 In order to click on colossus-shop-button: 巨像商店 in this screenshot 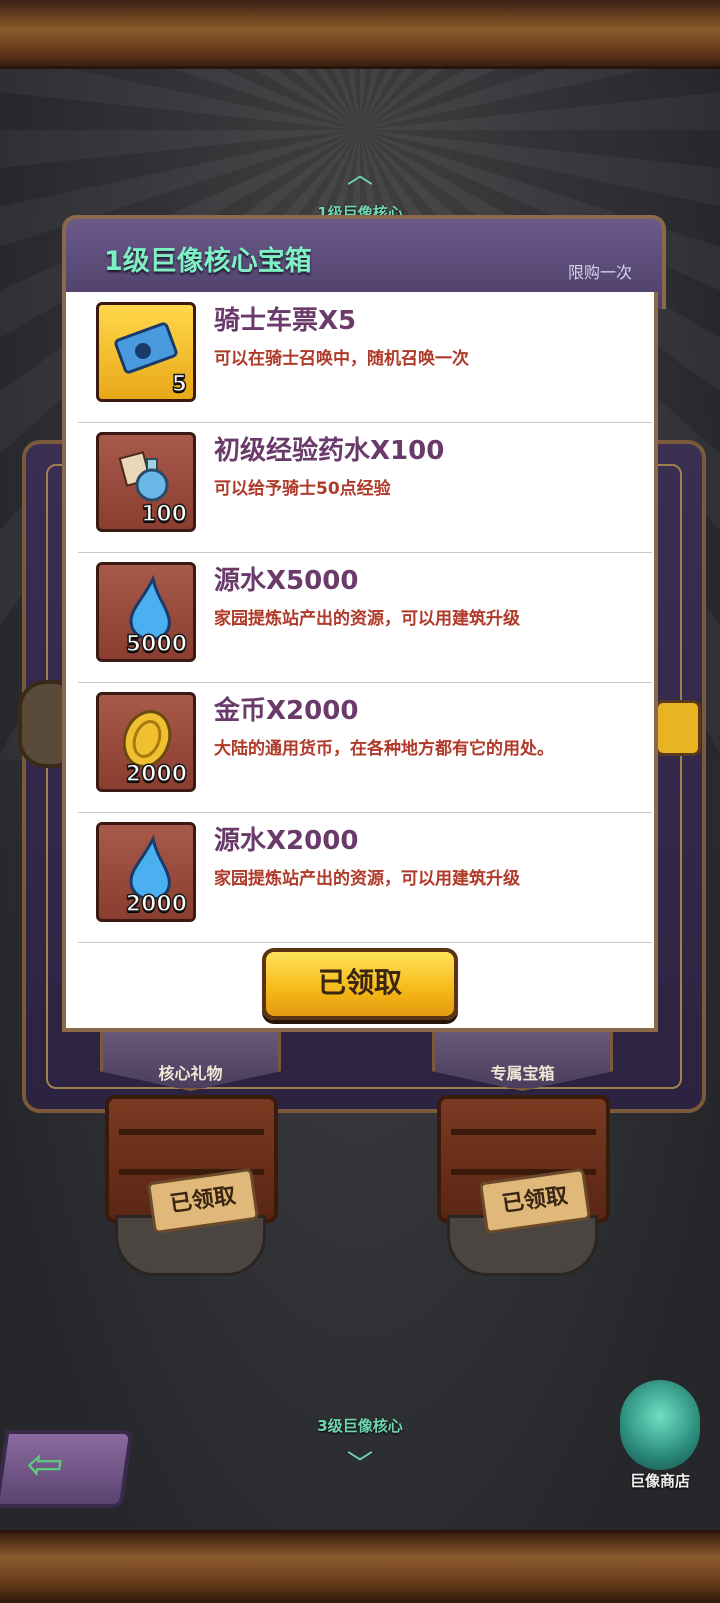, I will do `click(660, 1435)`.